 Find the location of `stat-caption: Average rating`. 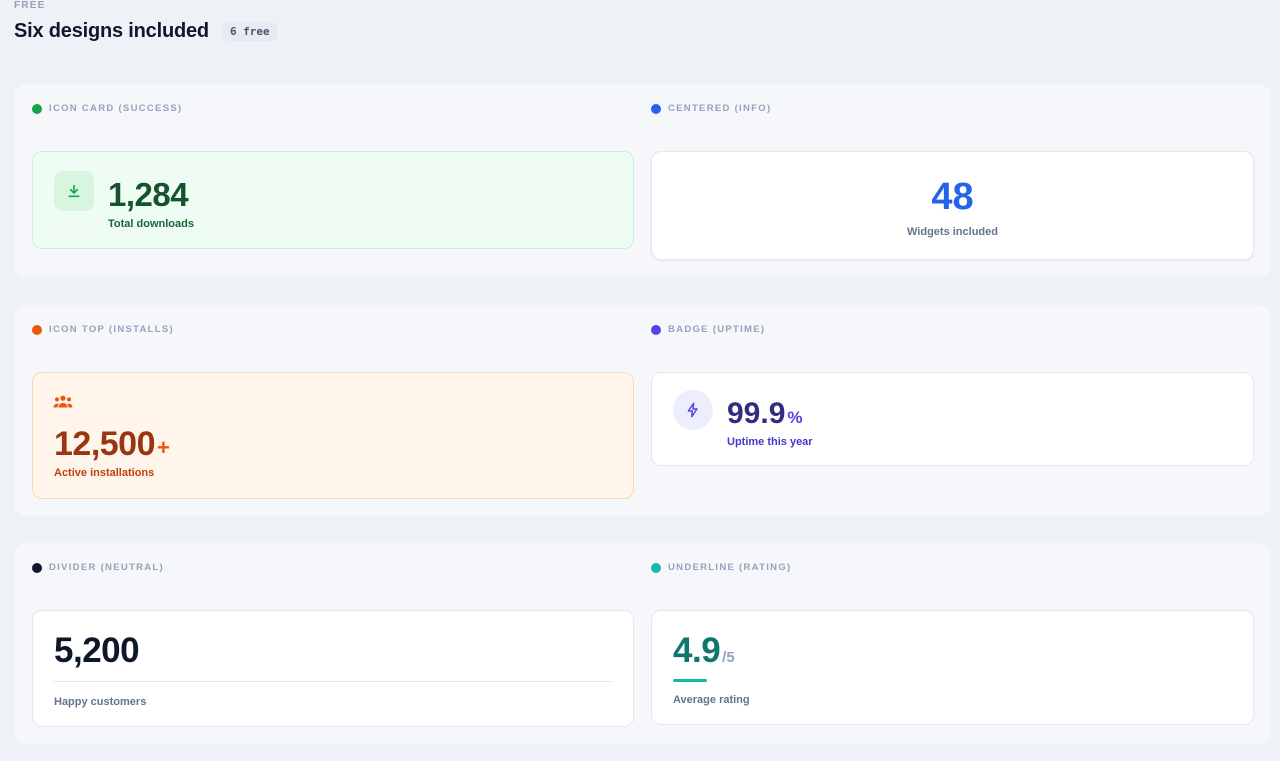

stat-caption: Average rating is located at coordinates (711, 700).